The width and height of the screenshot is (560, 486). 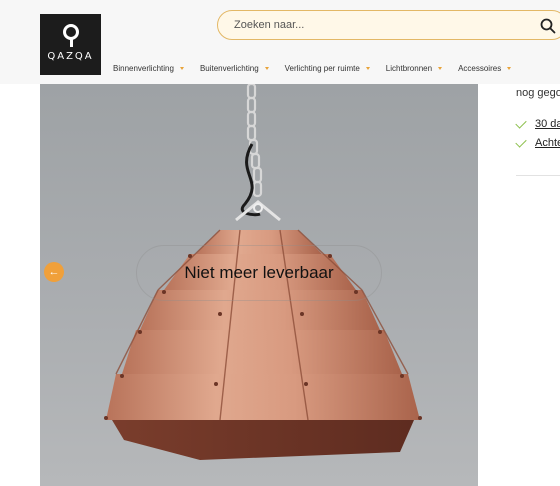 I want to click on nav-item-label: Lichtbronnen, so click(x=409, y=68).